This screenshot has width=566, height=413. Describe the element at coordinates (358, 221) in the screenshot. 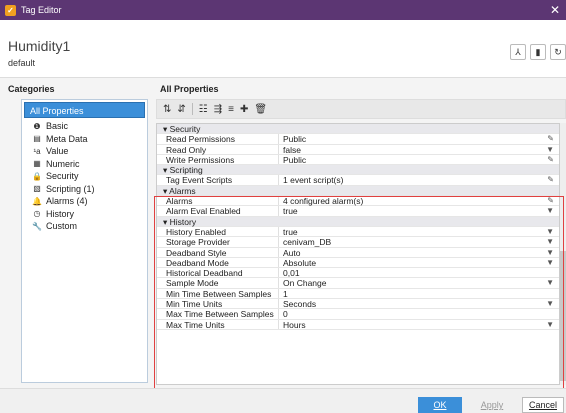

I see `property-section: ▾ History` at that location.